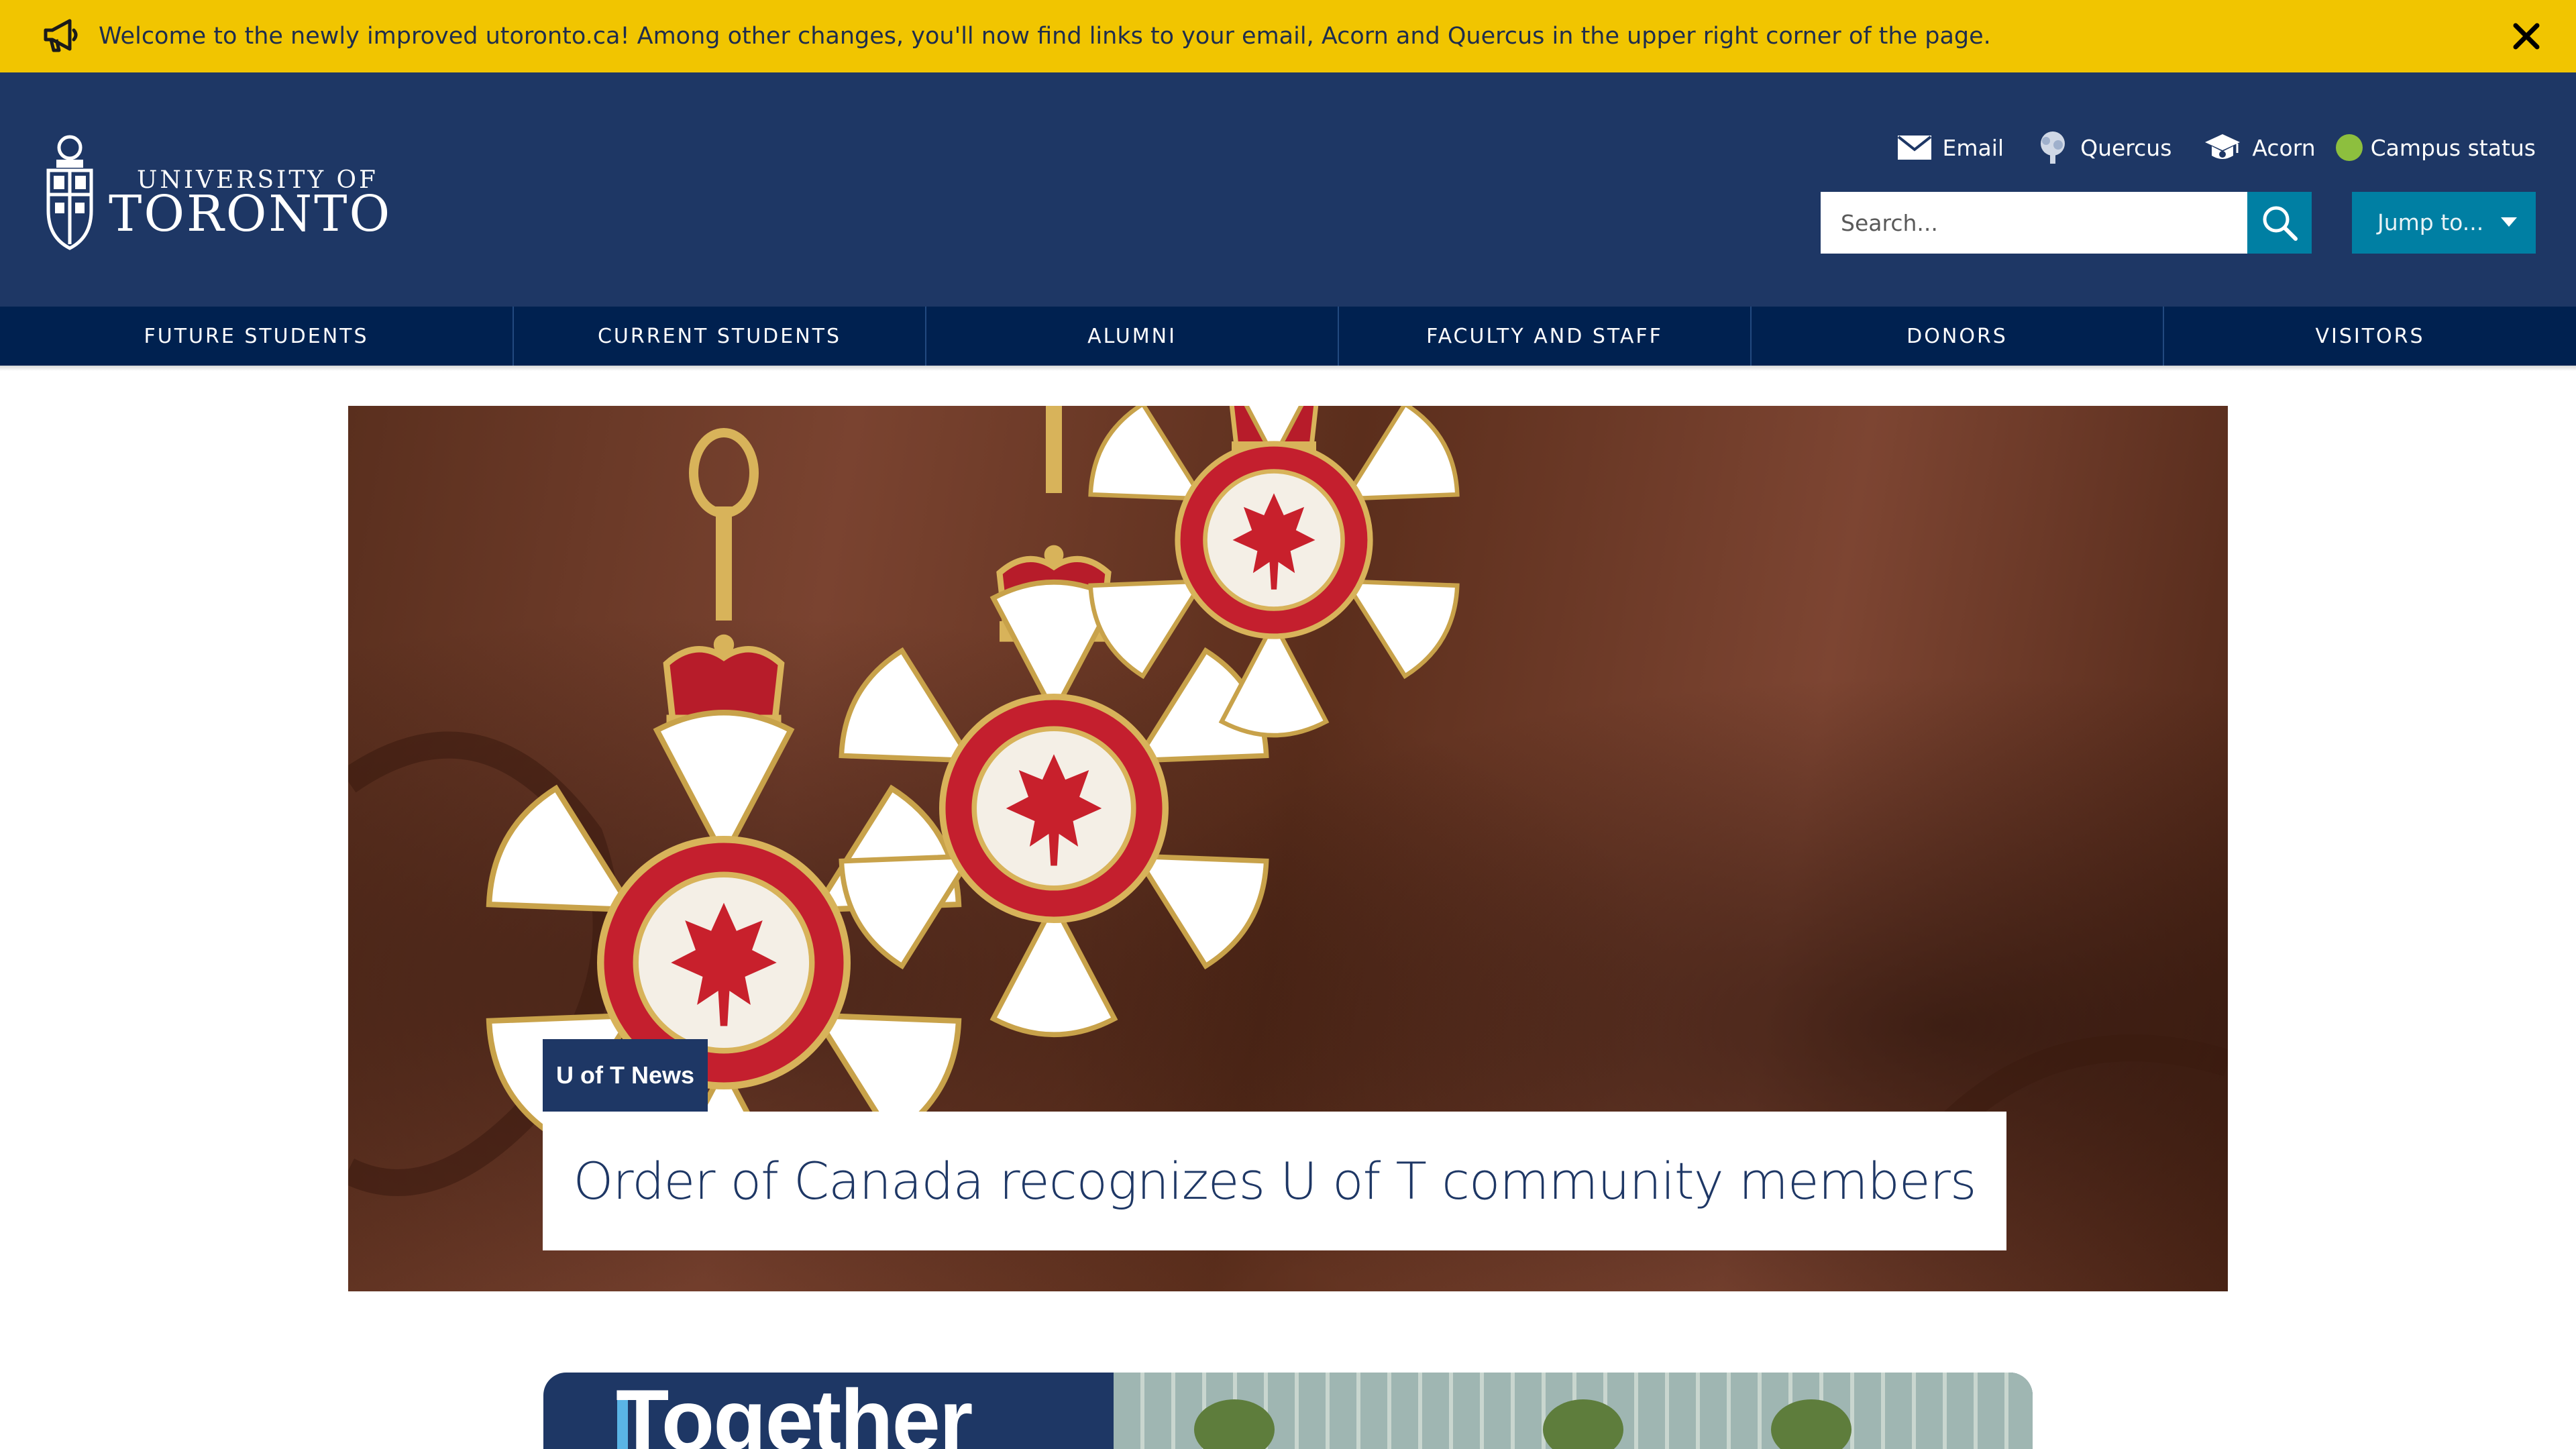 The image size is (2576, 1449). I want to click on logo-line2: TORONTO, so click(250, 214).